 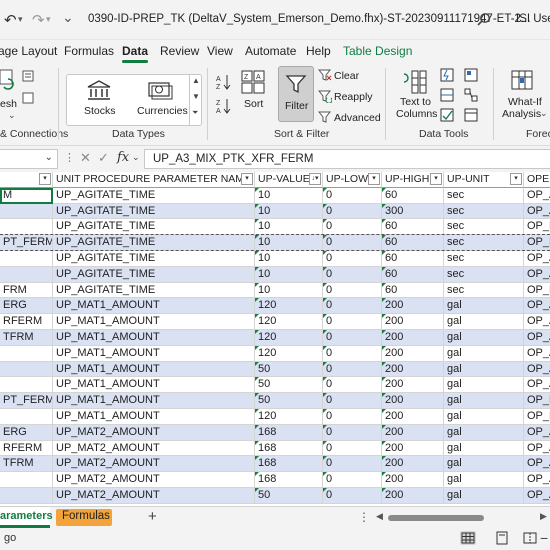 I want to click on stocks-button: Stocks, so click(x=100, y=111).